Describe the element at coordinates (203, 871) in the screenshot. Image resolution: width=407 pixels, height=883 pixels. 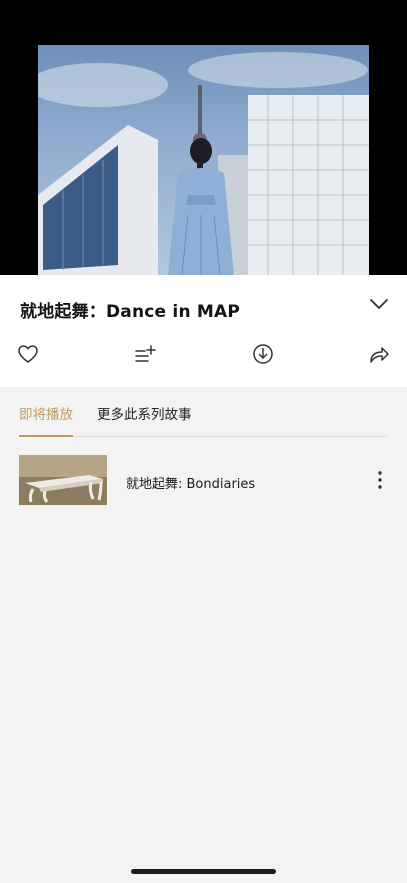
I see `home-indicator` at that location.